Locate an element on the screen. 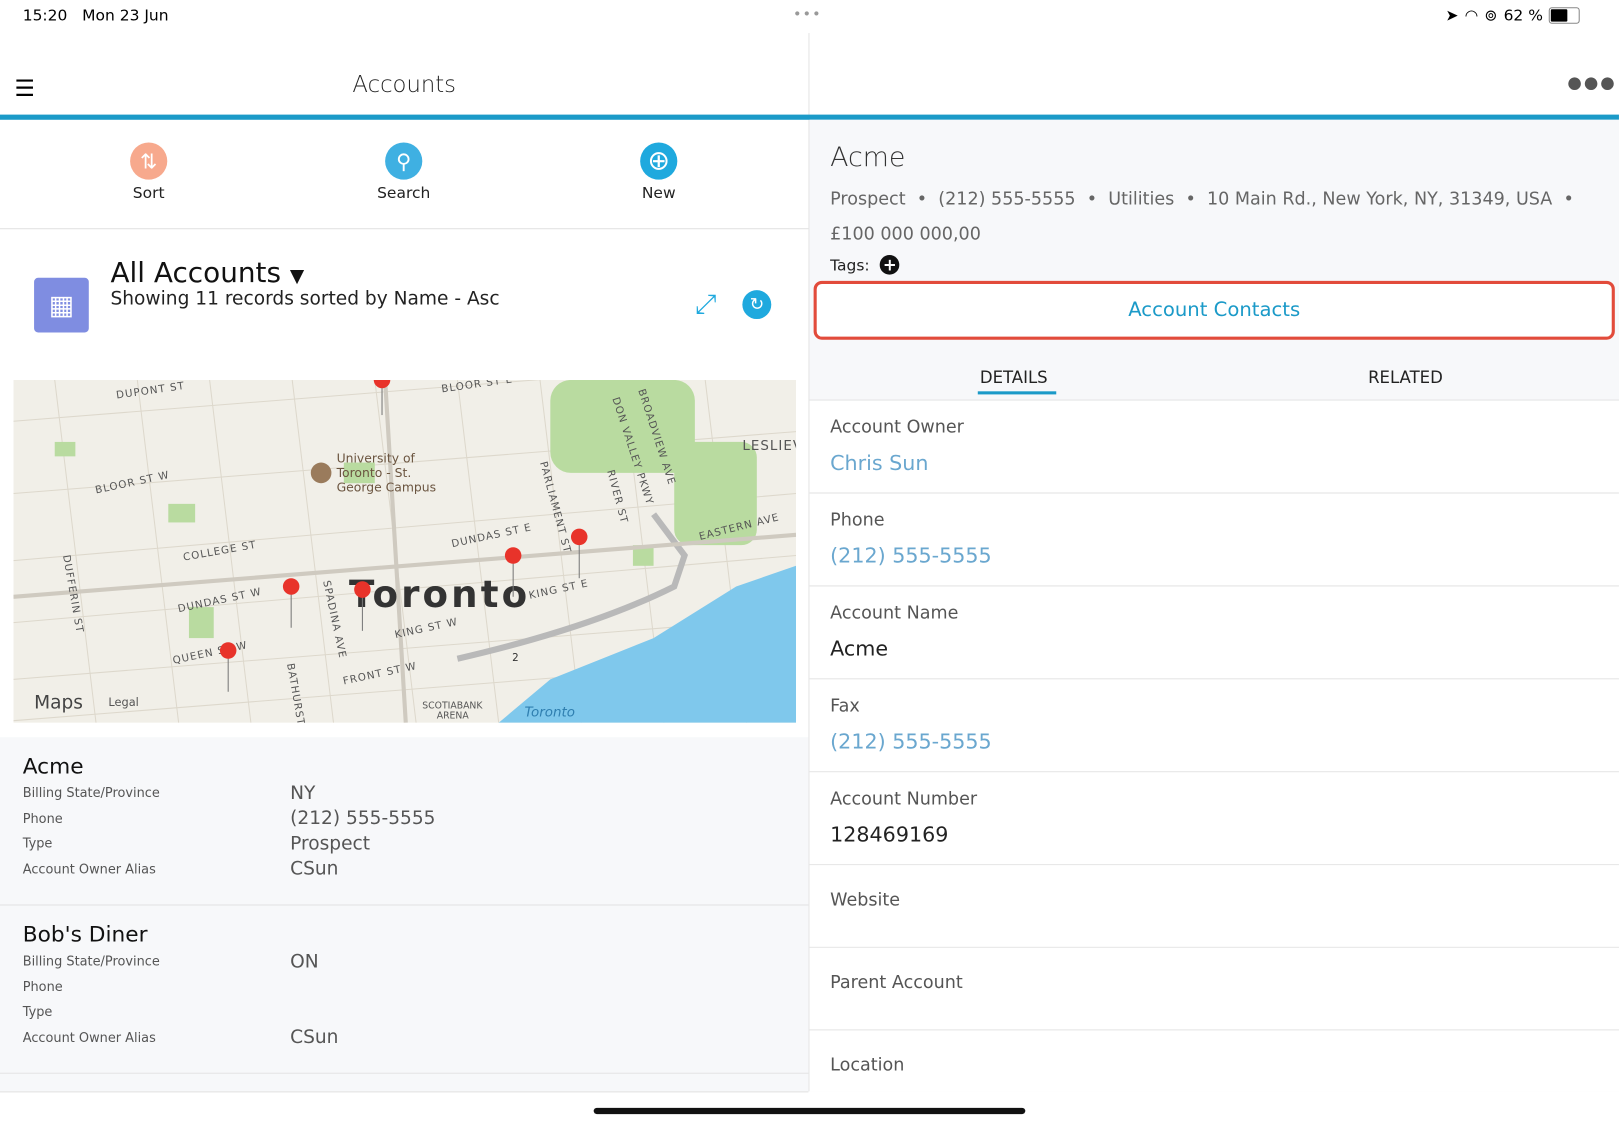 This screenshot has height=1125, width=1619. new-button: ⊕ New is located at coordinates (659, 172).